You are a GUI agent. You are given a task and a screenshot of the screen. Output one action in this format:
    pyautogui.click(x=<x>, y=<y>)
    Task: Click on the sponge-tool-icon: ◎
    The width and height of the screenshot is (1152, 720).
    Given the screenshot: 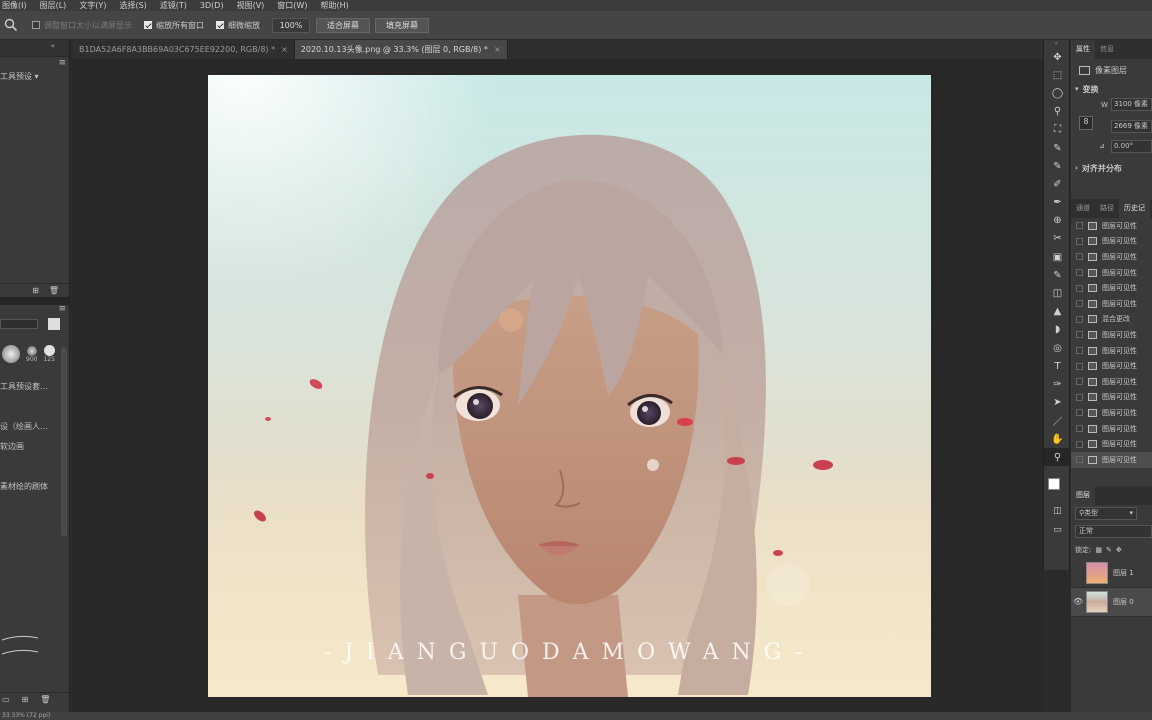 What is the action you would take?
    pyautogui.click(x=1057, y=348)
    